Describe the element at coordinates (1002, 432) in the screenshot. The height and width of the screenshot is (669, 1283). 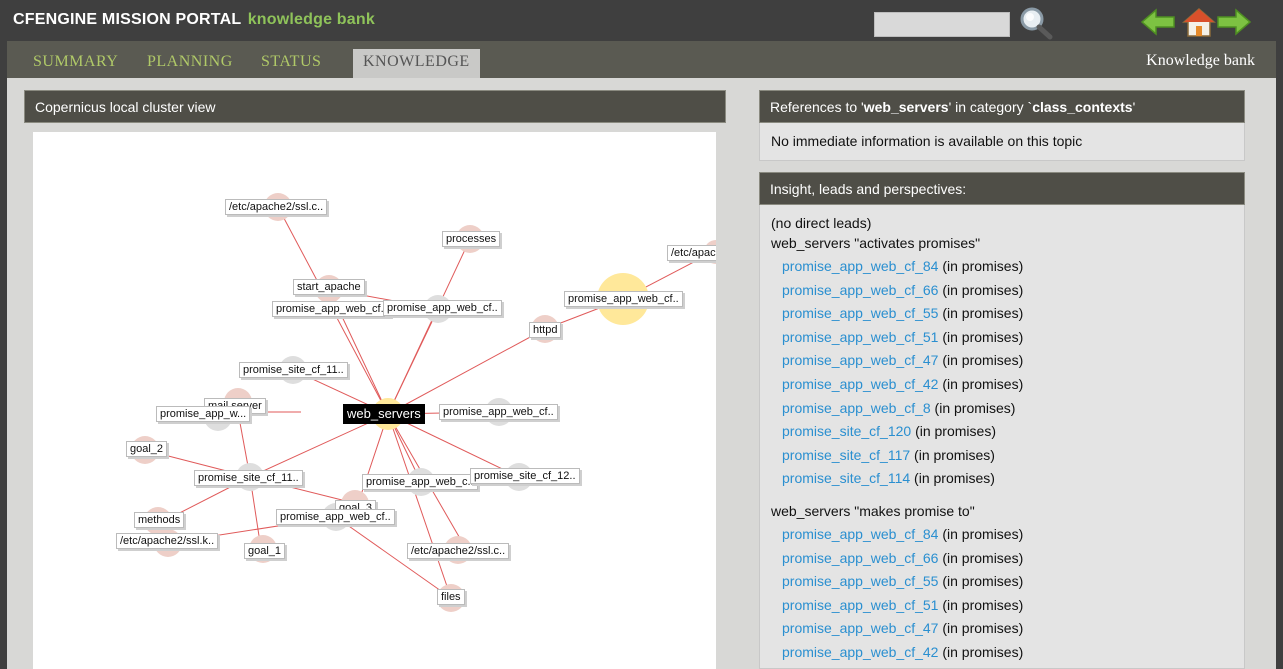
I see `list-item: promise_site_cf_120 (in promises)` at that location.